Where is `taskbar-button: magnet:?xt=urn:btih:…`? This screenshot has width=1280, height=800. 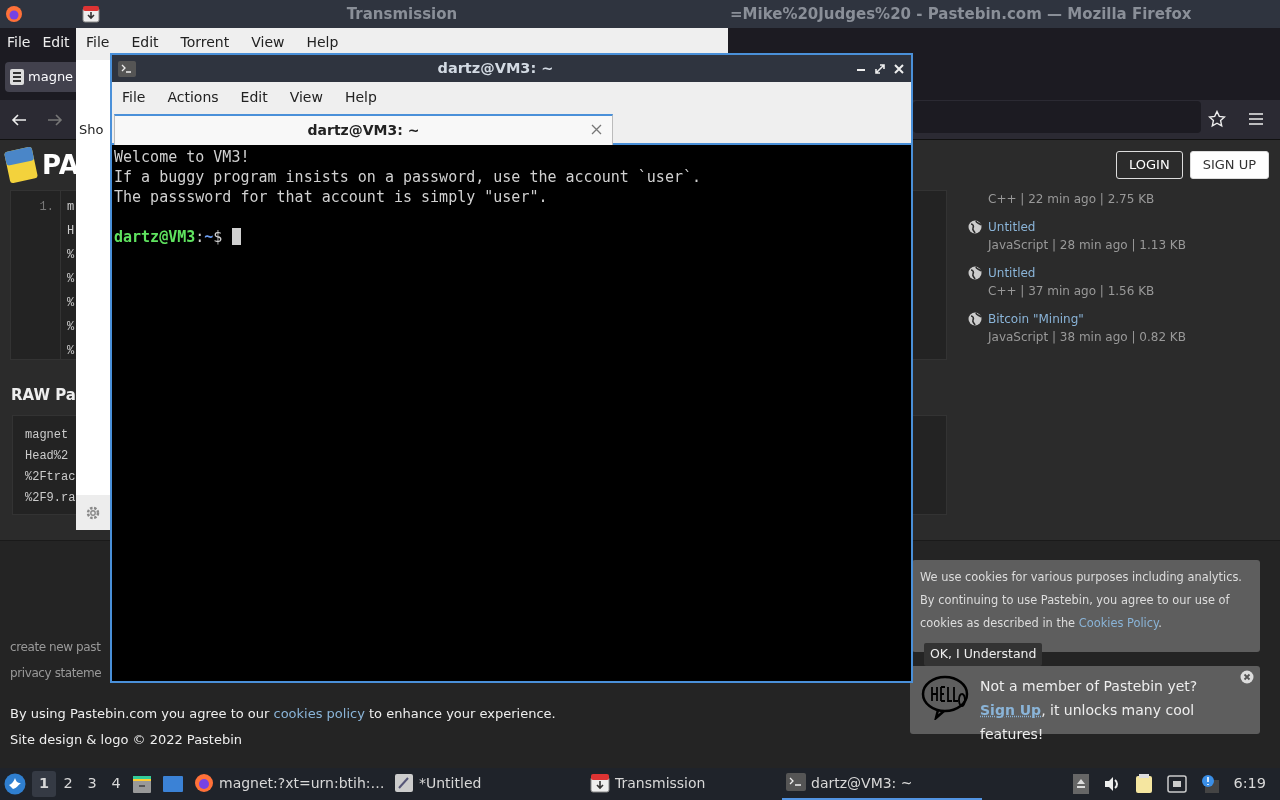 taskbar-button: magnet:?xt=urn:btih:… is located at coordinates (290, 784).